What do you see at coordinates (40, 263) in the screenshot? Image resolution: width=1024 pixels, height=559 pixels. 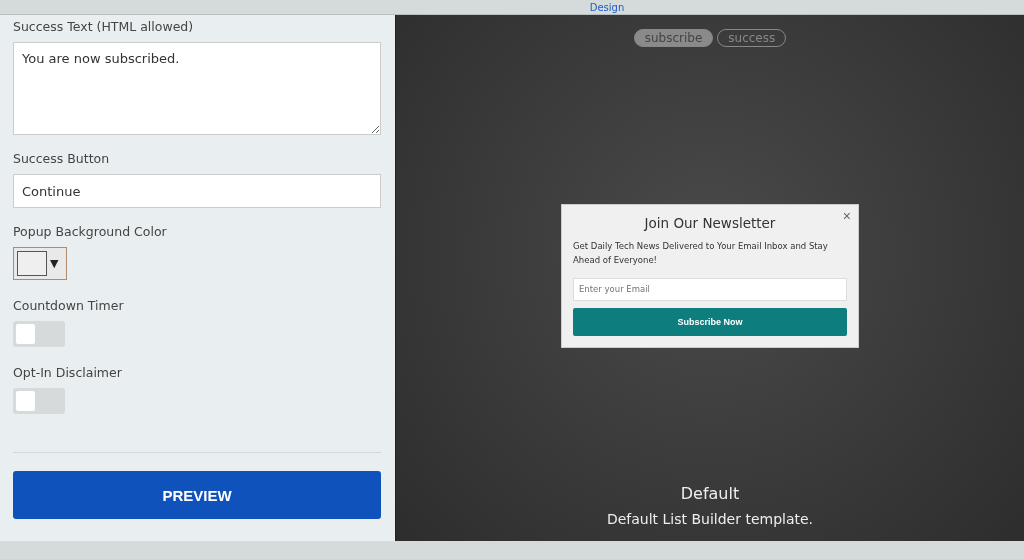 I see `color-picker: ▼` at bounding box center [40, 263].